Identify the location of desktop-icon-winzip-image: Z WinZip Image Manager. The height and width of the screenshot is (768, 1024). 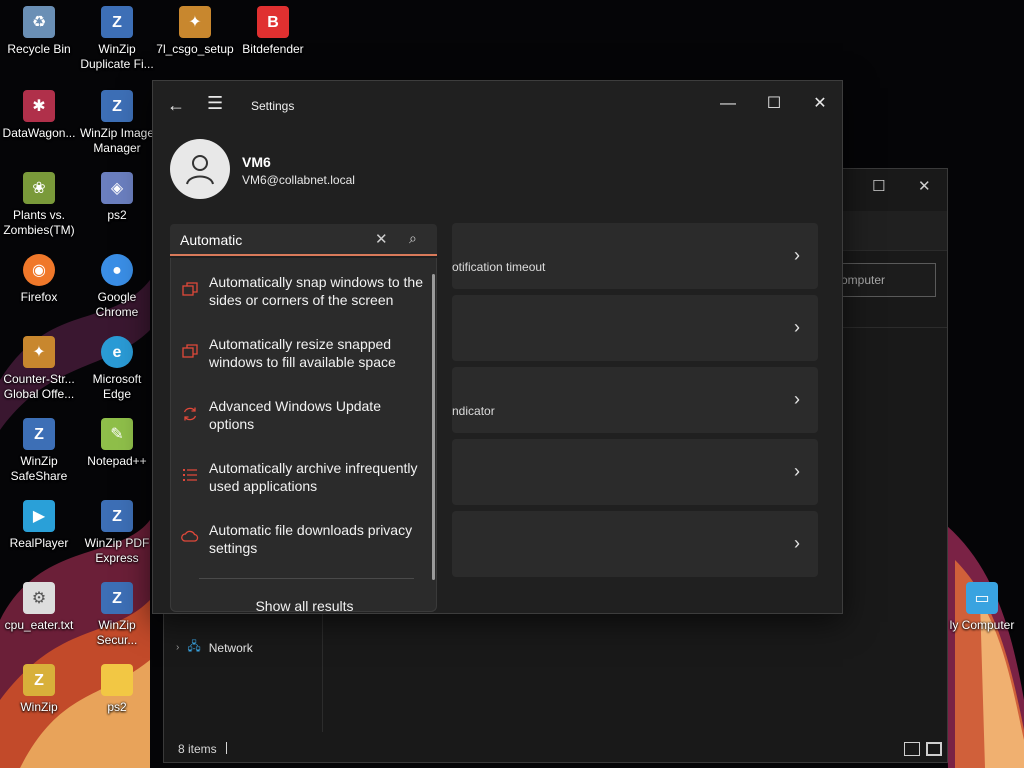
(117, 123).